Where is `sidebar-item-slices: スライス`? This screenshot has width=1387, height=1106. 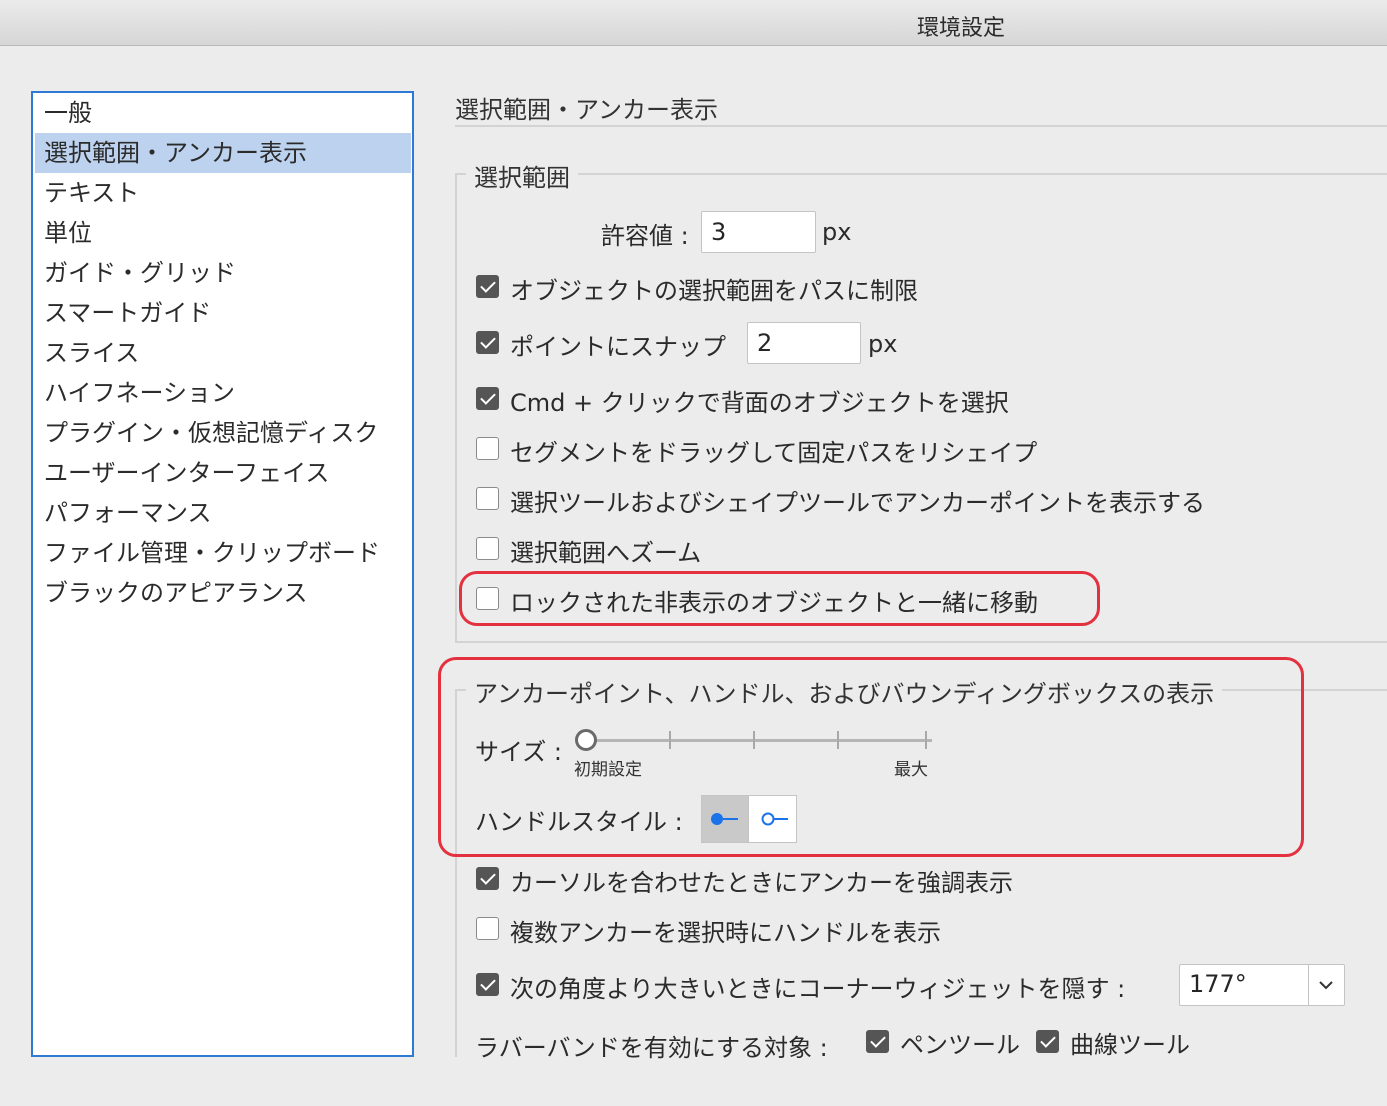
sidebar-item-slices: スライス is located at coordinates (223, 353).